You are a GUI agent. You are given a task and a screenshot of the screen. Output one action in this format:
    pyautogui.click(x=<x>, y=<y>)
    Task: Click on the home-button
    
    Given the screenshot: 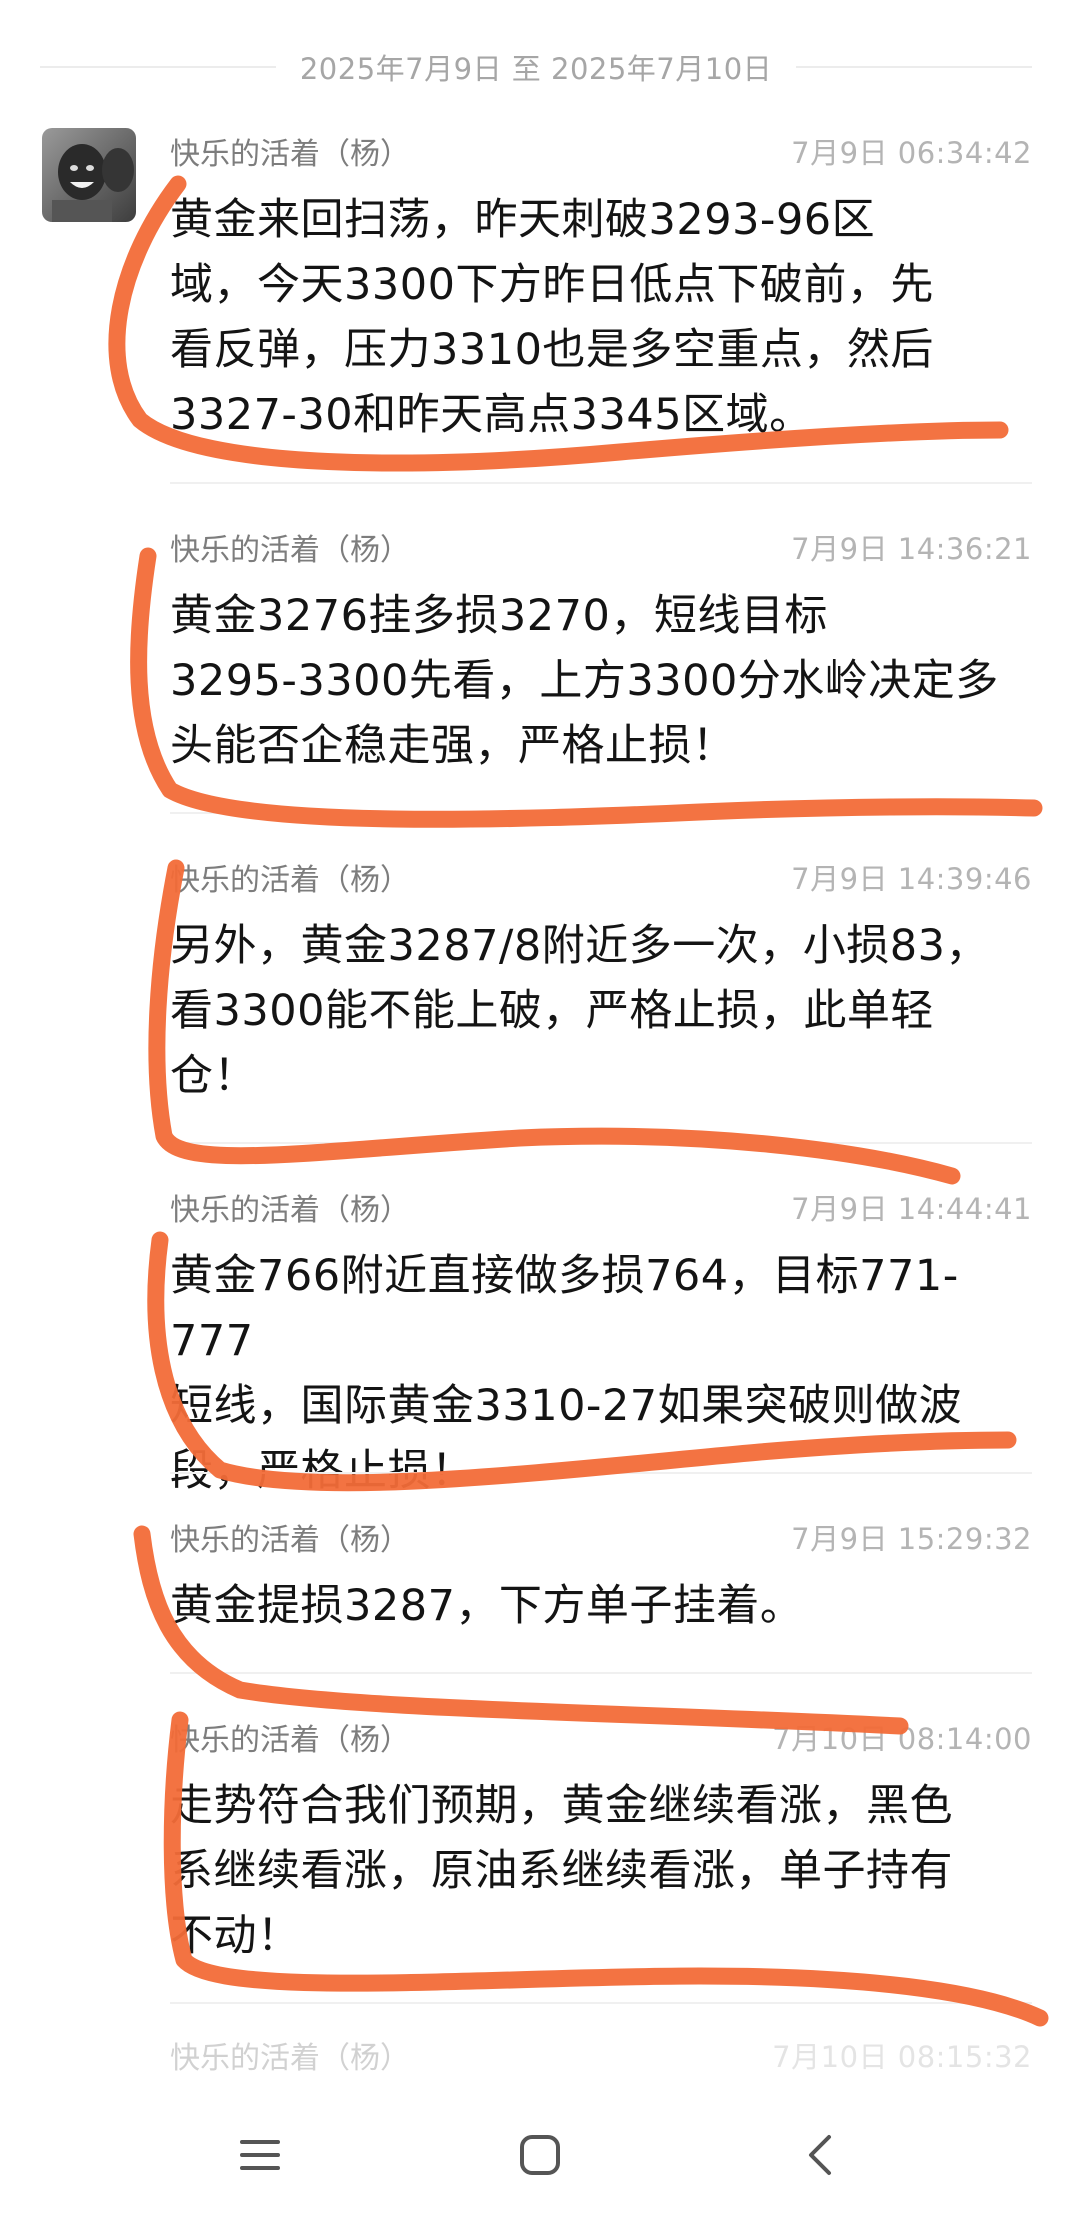 What is the action you would take?
    pyautogui.click(x=540, y=2155)
    